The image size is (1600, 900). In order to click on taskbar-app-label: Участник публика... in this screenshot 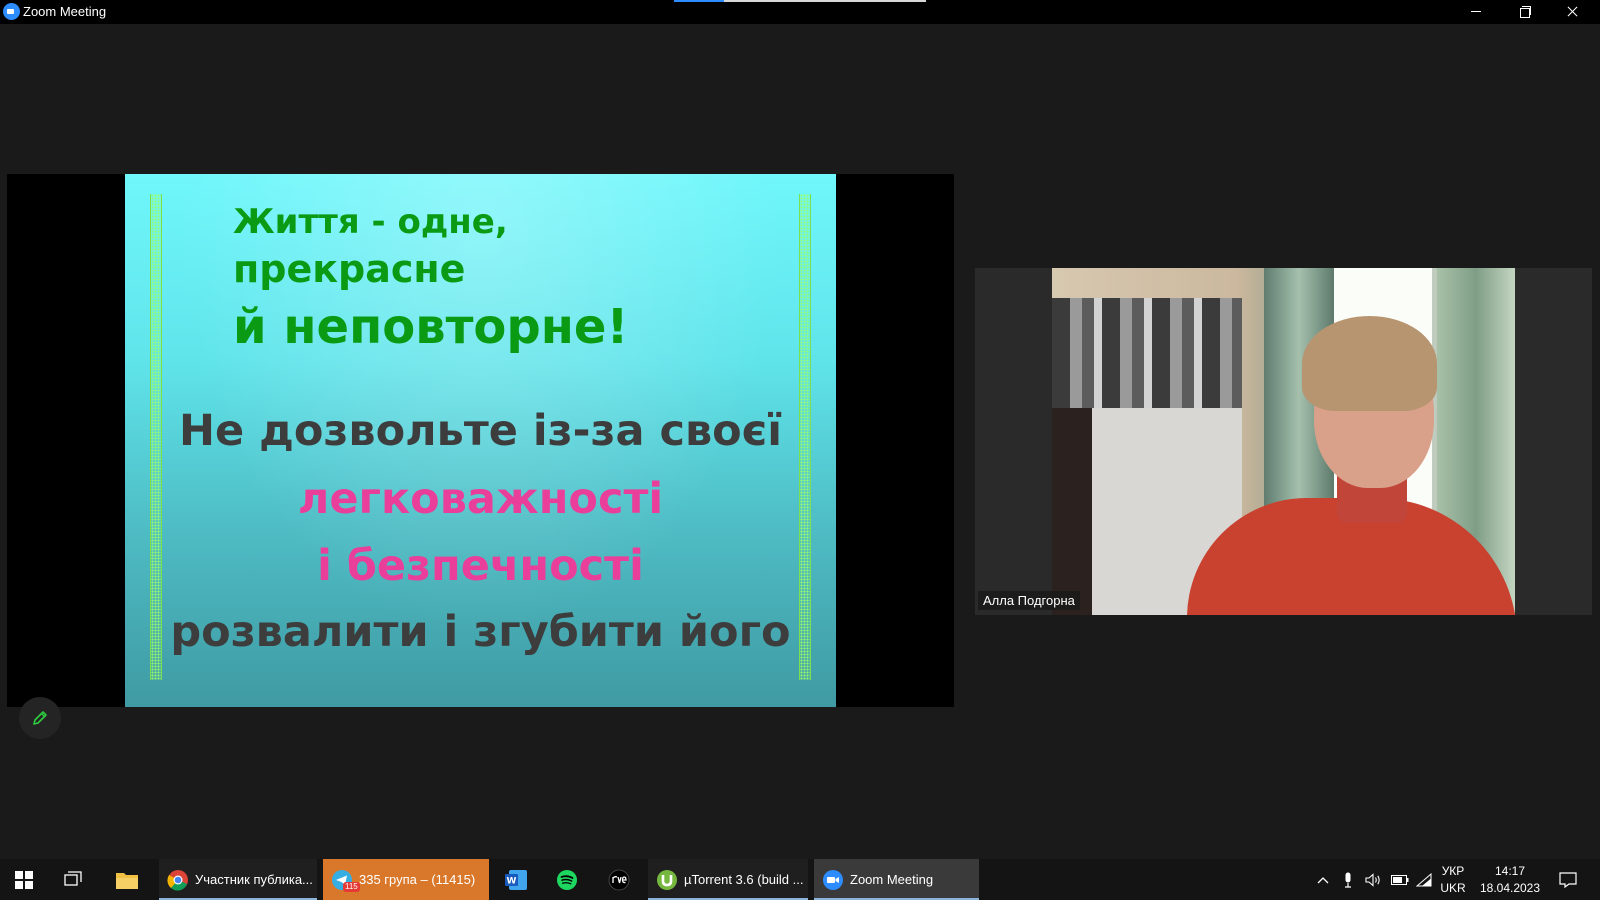, I will do `click(254, 879)`.